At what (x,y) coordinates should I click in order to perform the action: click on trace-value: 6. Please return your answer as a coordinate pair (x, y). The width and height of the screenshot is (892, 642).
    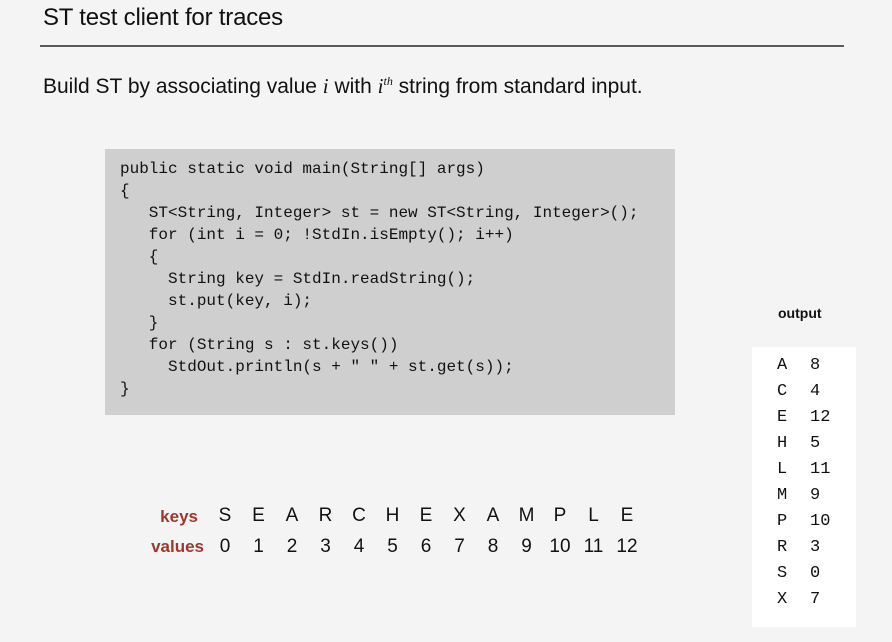
    Looking at the image, I should click on (426, 546).